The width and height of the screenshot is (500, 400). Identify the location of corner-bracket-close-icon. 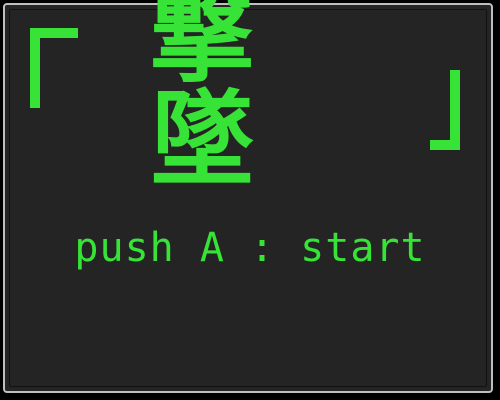
(445, 110).